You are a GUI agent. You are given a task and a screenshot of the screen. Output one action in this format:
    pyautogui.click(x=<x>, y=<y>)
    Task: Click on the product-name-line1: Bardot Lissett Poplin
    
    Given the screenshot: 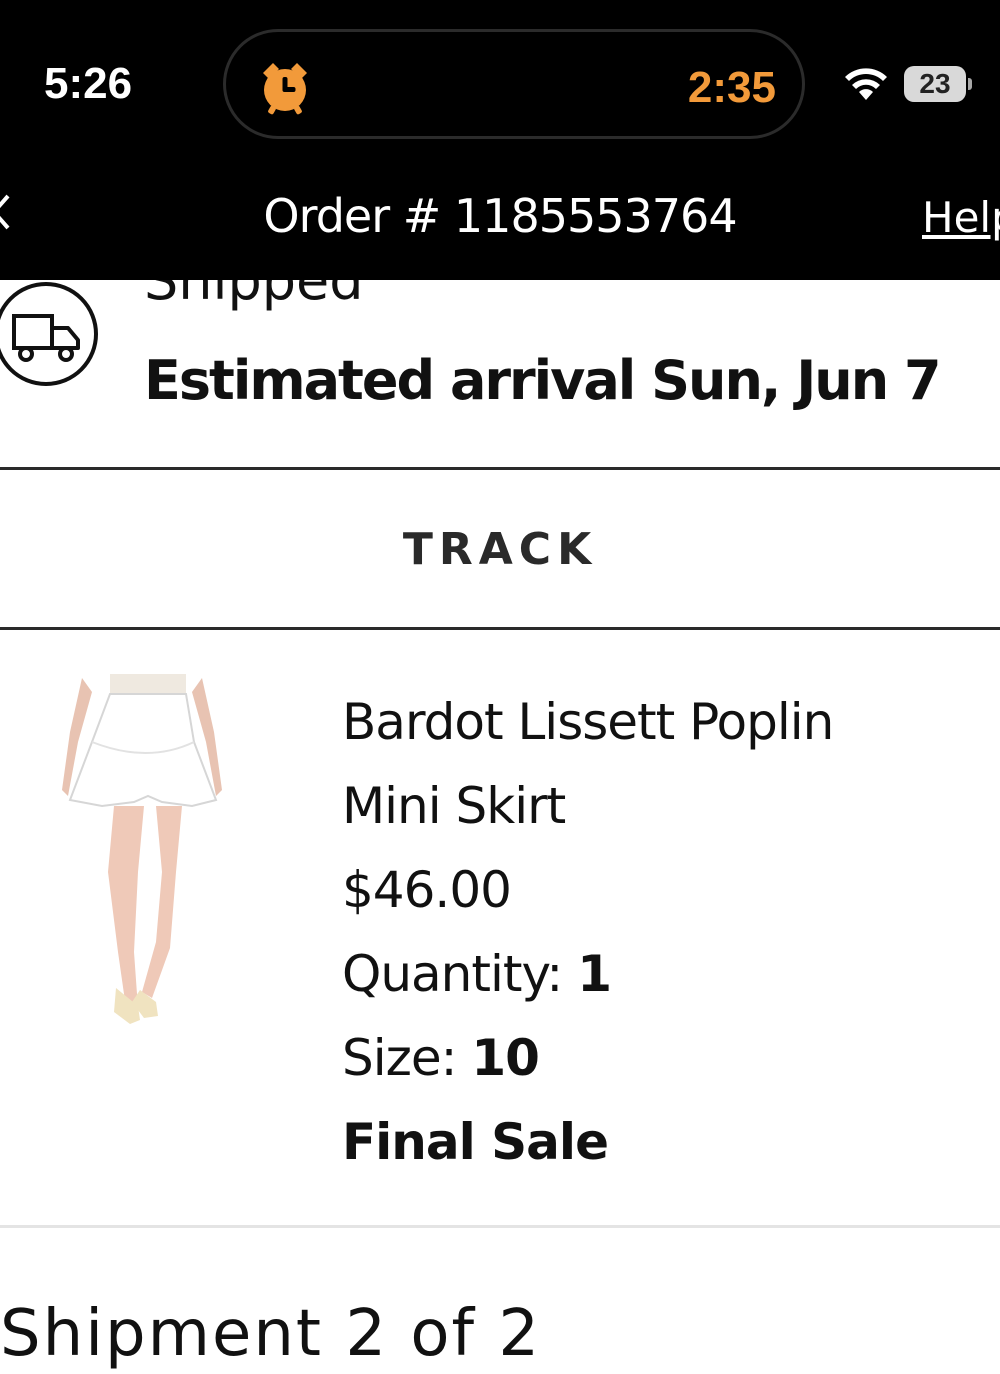 What is the action you would take?
    pyautogui.click(x=662, y=722)
    